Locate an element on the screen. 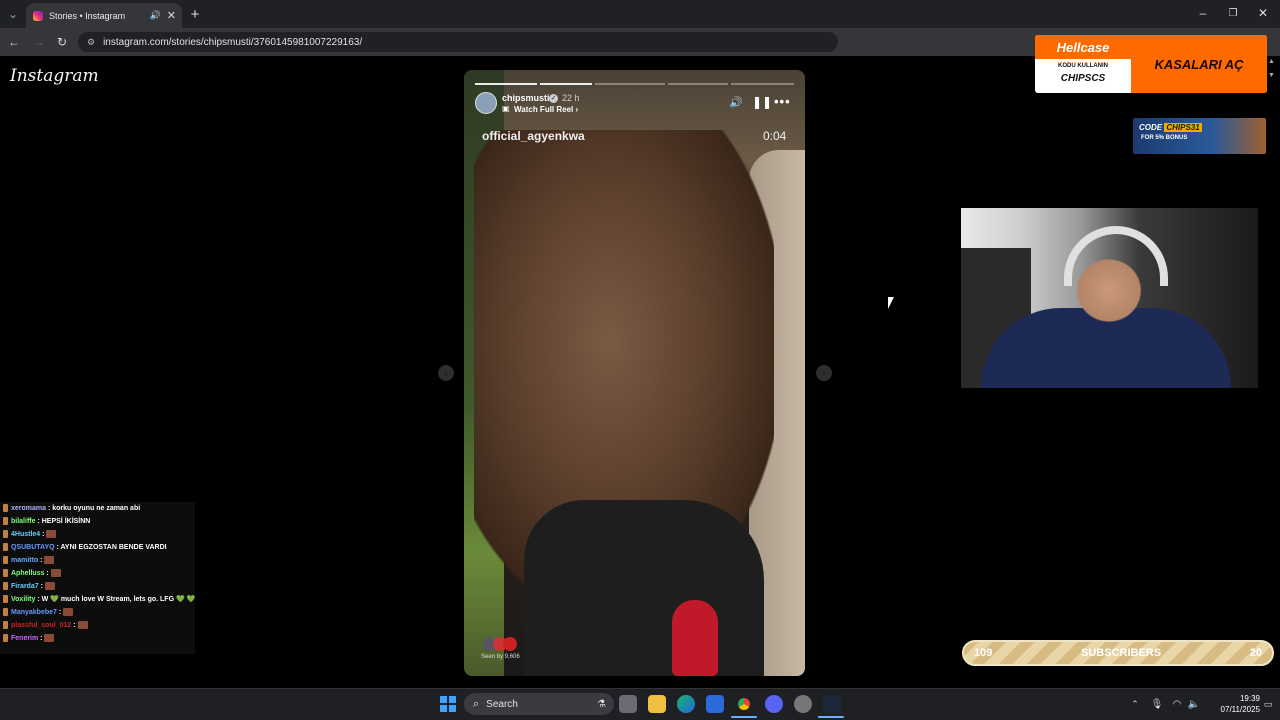  chat-line: bilaliffe : HEPSİ İKİSİNN is located at coordinates (99, 521).